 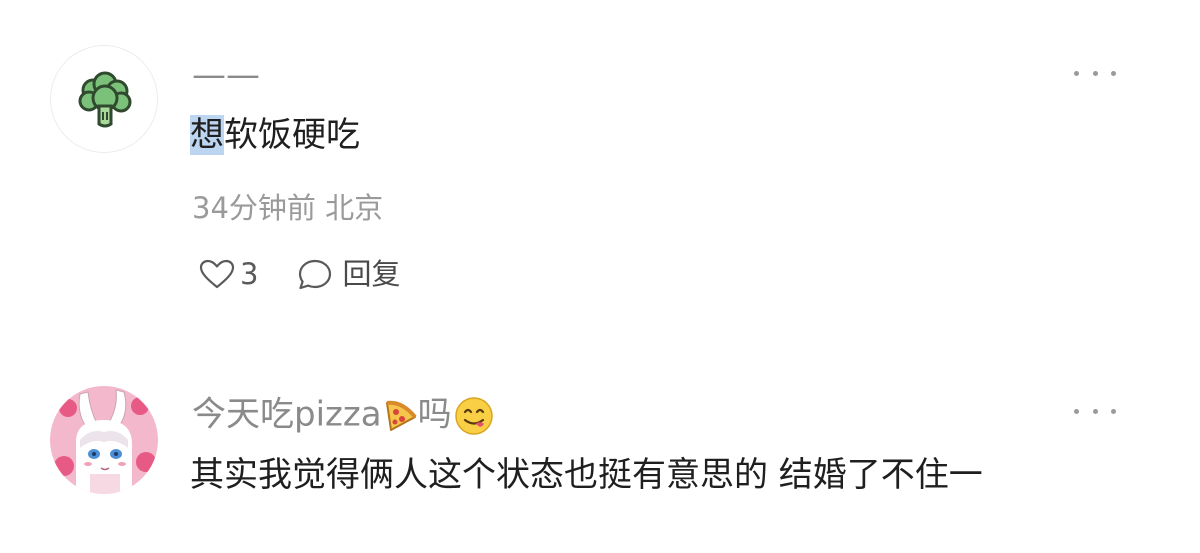 I want to click on like-button: 3, so click(x=228, y=274).